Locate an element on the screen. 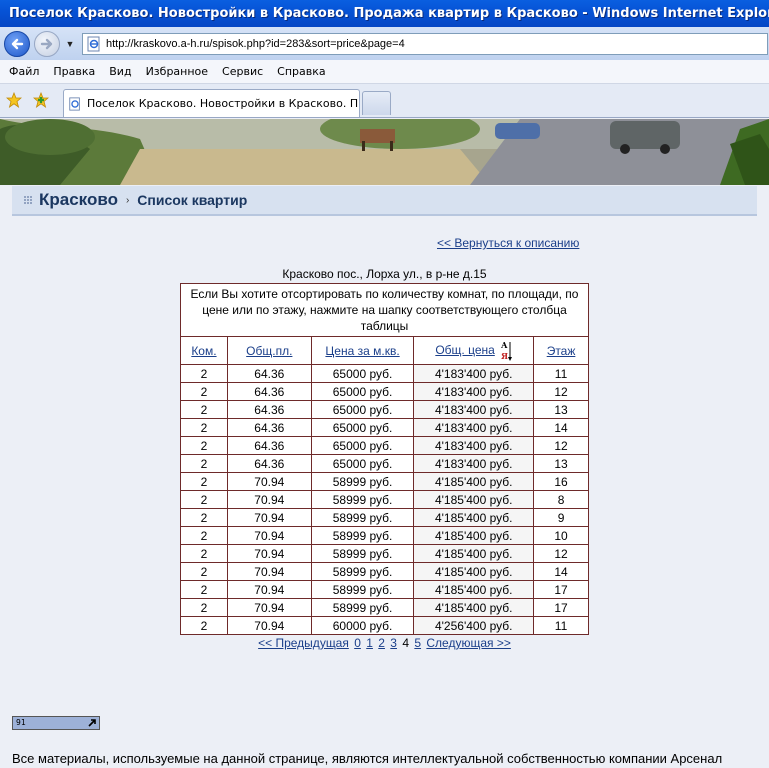  menu-favorites: Избранное is located at coordinates (177, 71).